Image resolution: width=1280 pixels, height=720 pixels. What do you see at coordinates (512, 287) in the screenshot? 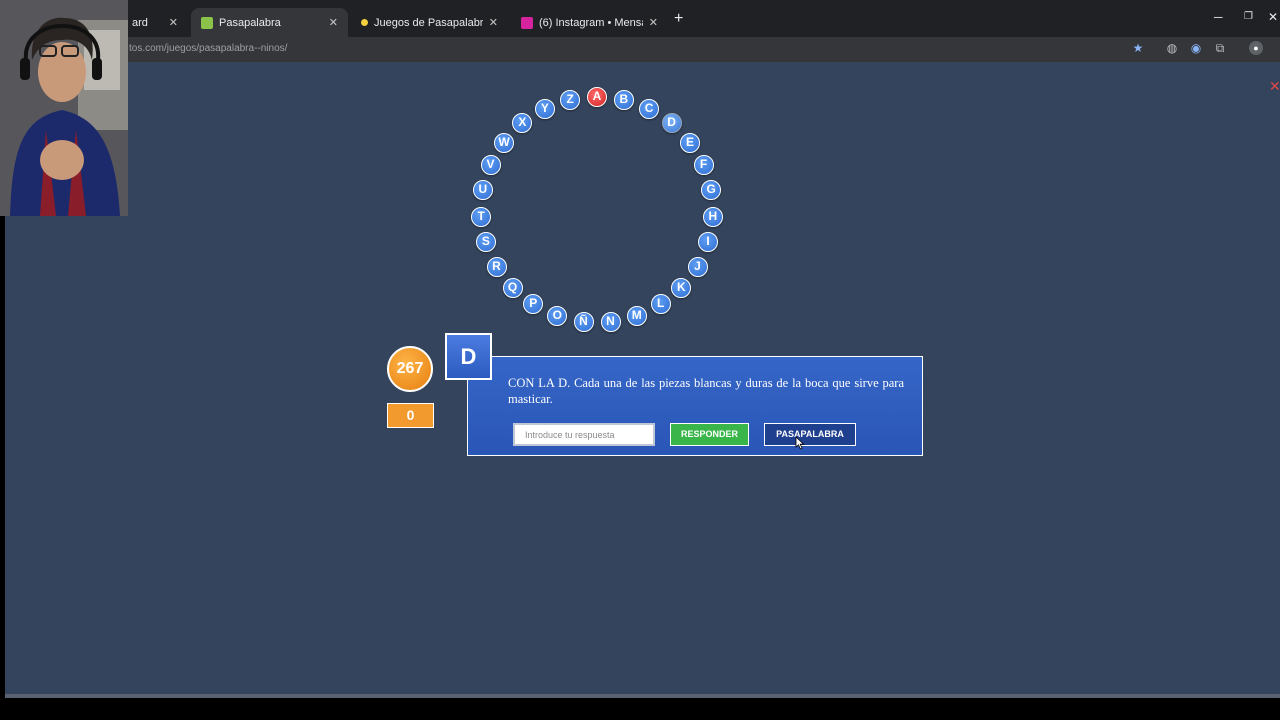
I see `letter-q: Q` at bounding box center [512, 287].